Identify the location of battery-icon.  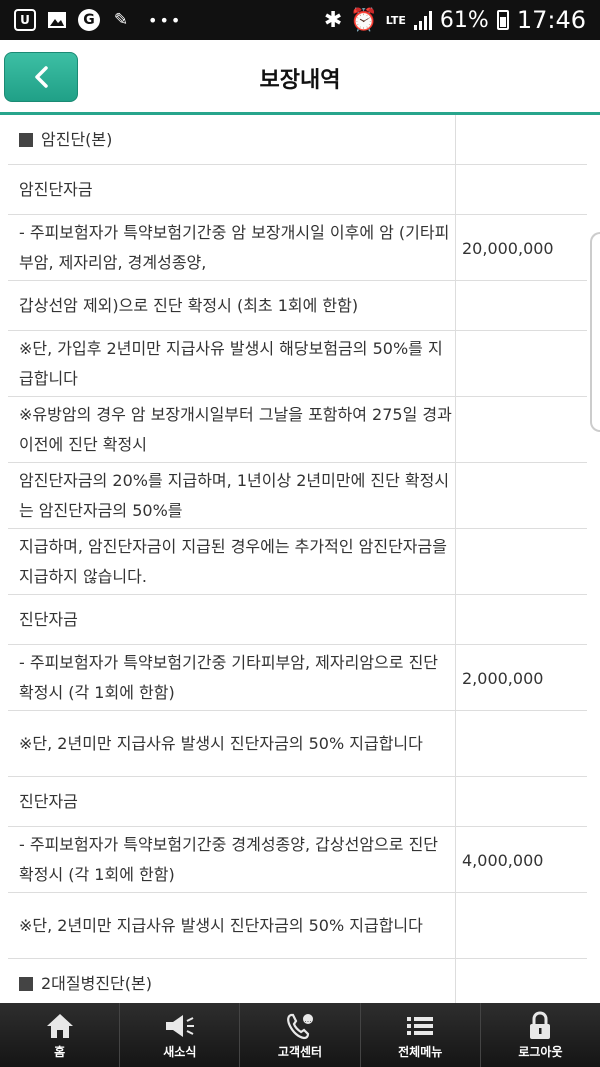
(502, 20).